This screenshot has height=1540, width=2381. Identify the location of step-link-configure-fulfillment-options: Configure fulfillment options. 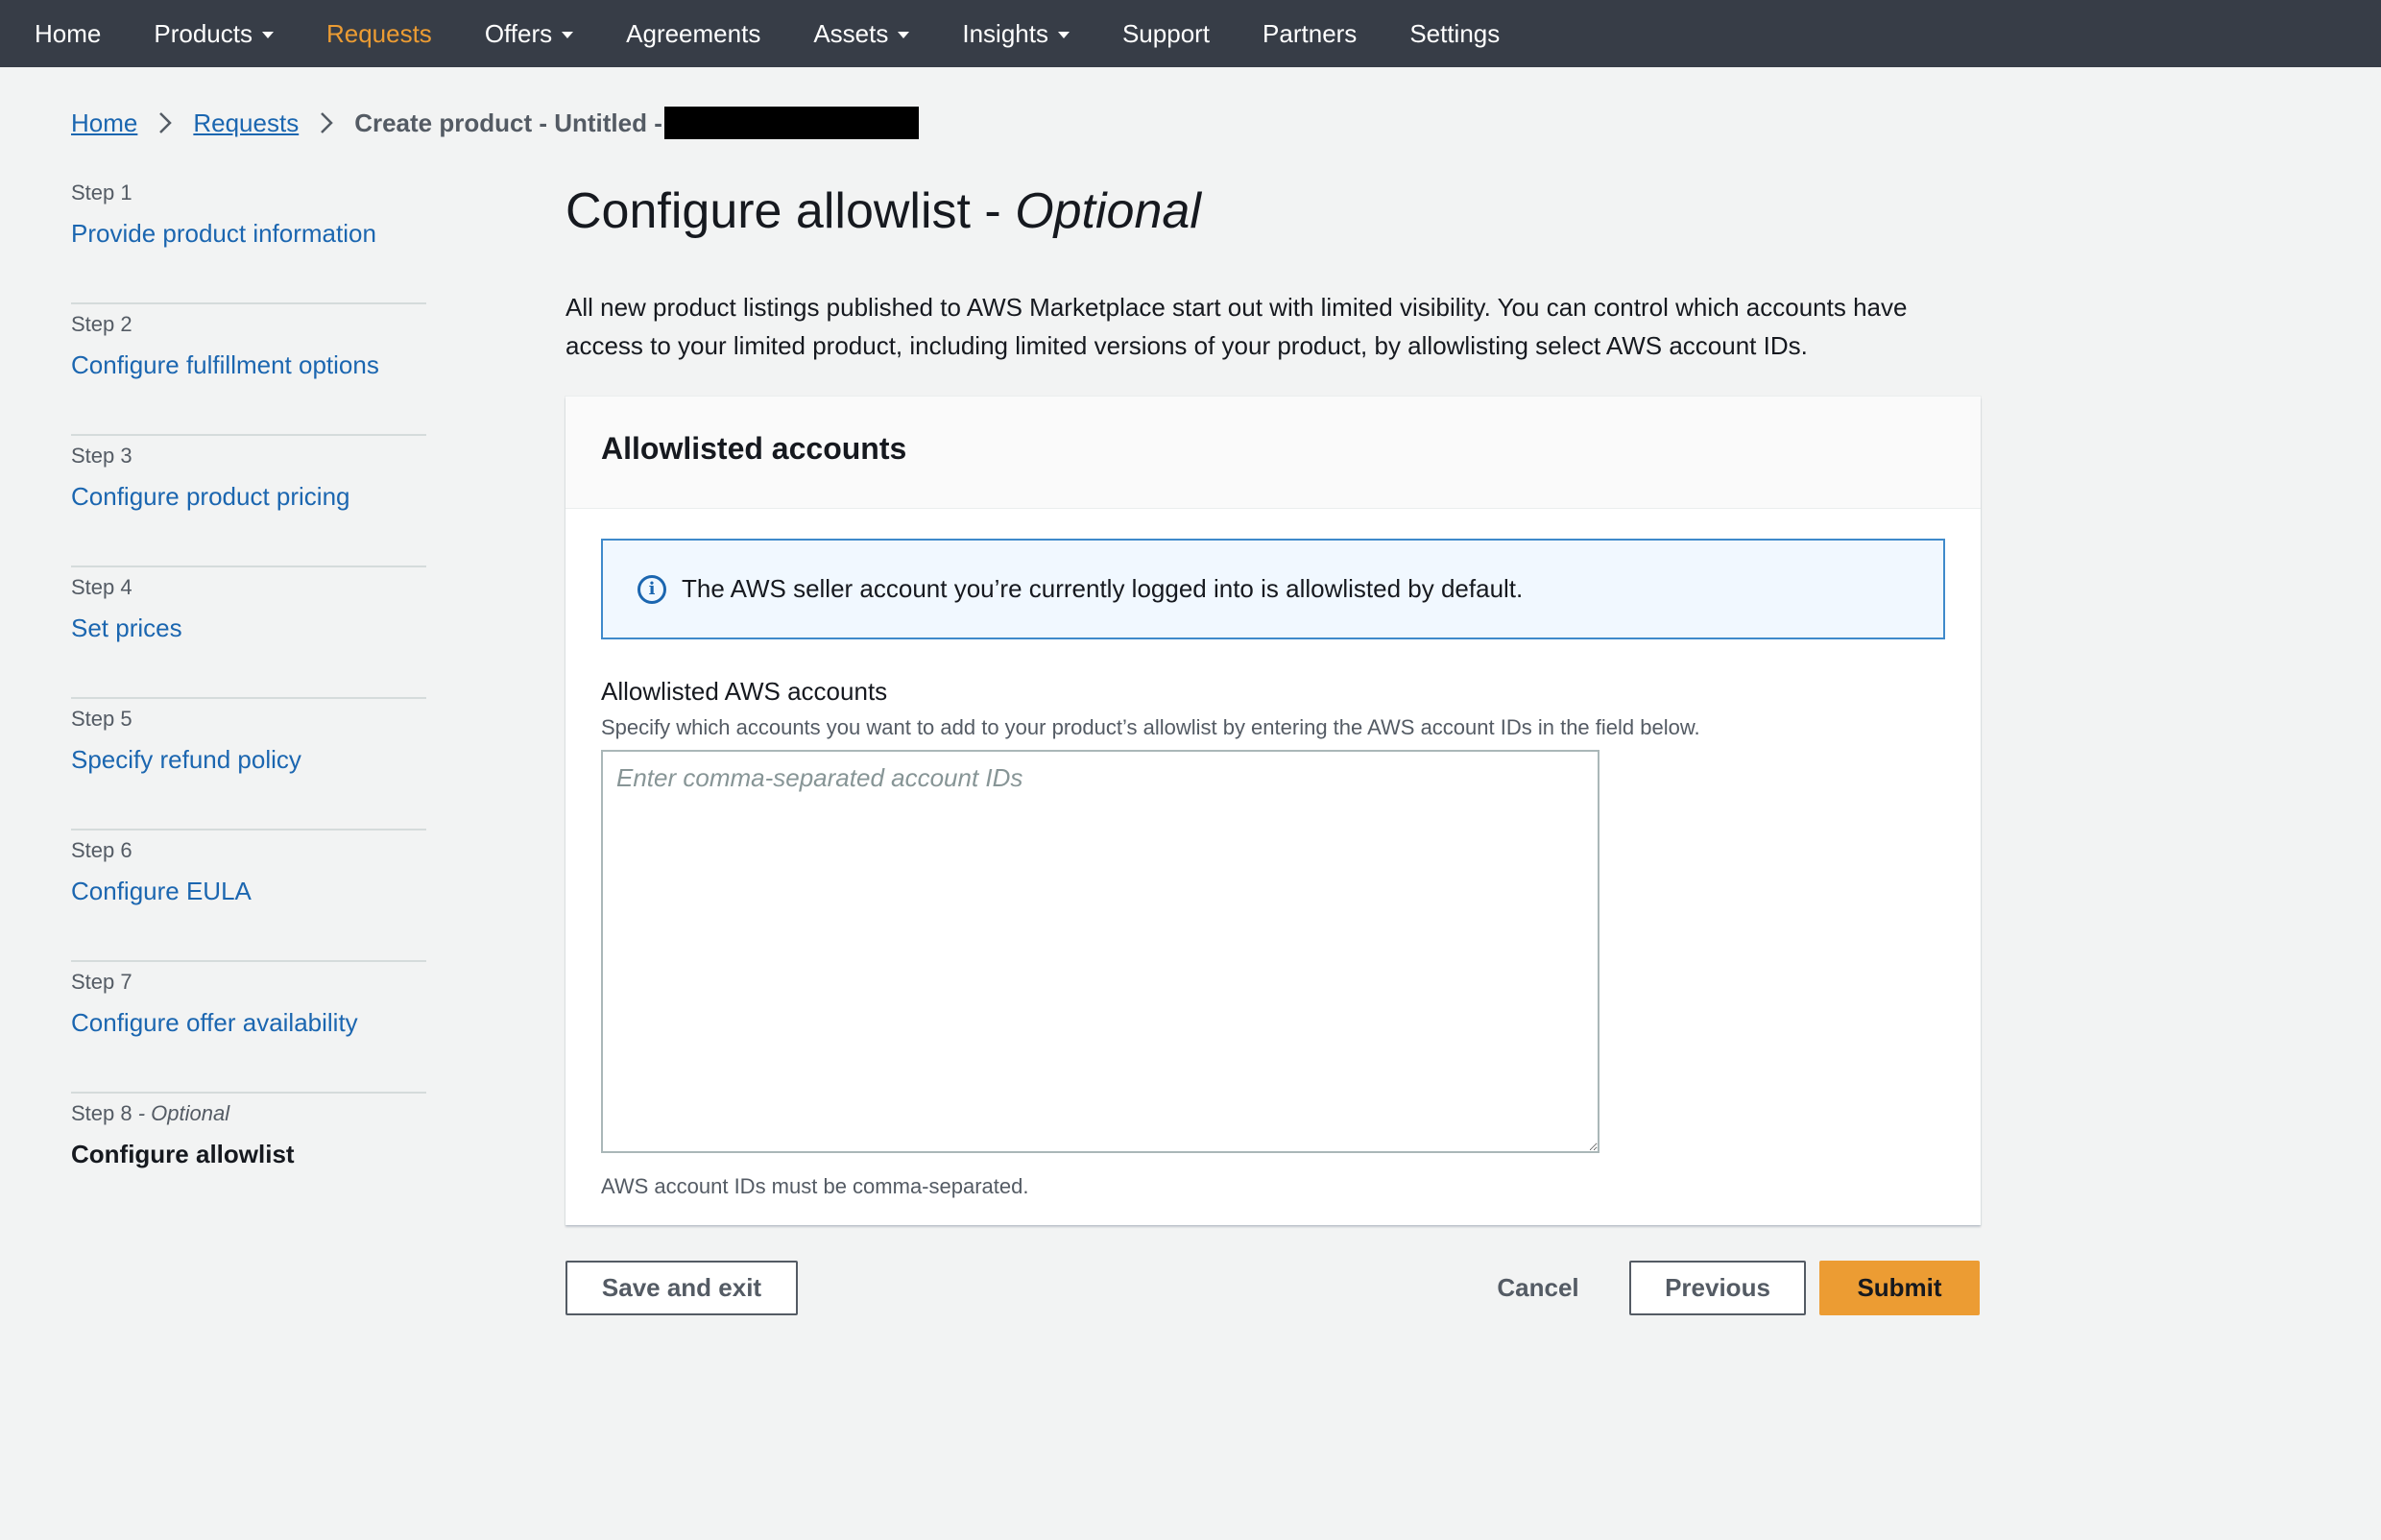
(248, 365).